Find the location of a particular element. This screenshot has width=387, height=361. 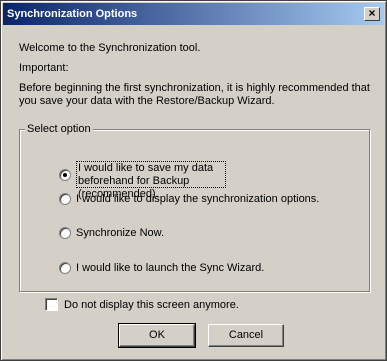

dont-show-again-checkbox is located at coordinates (51, 304).